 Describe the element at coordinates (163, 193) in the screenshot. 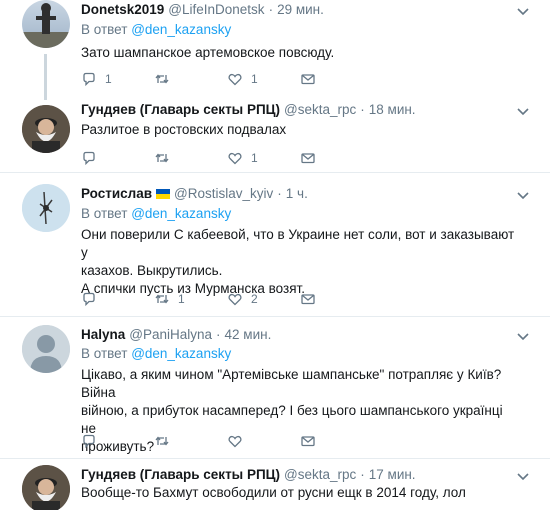

I see `ukraine-flag-icon` at that location.